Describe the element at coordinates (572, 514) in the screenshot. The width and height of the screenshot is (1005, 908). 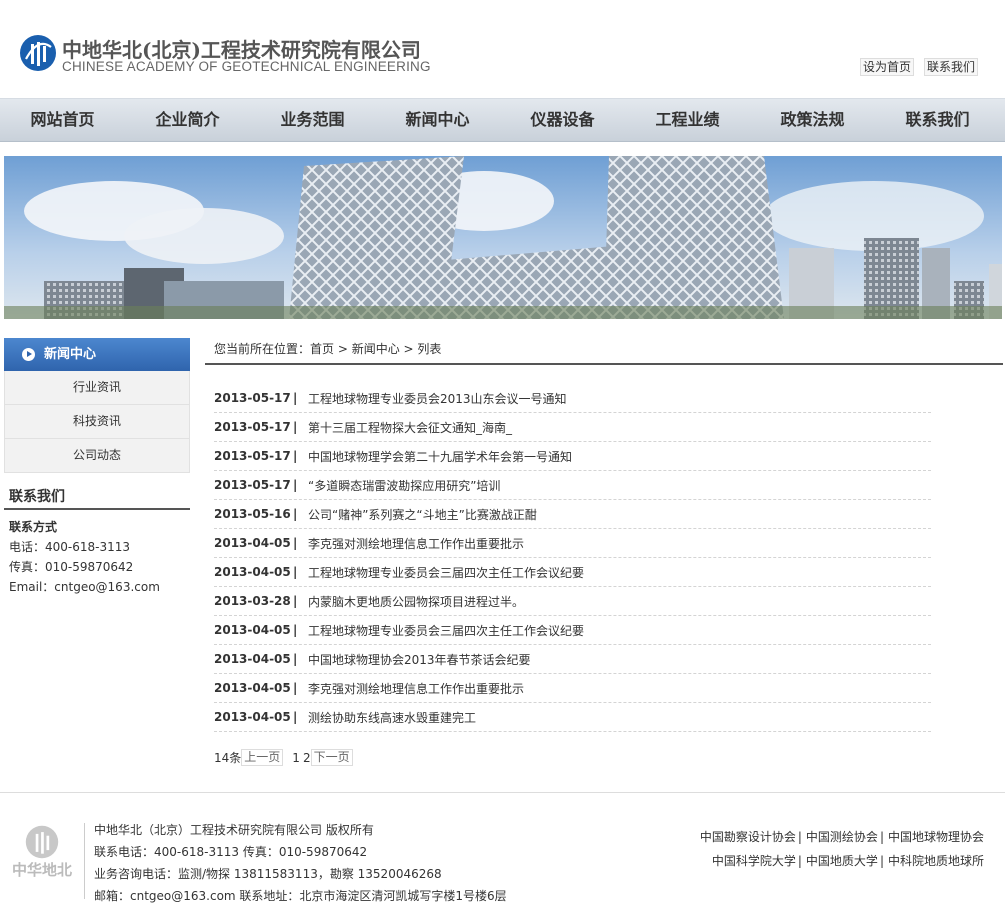
I see `news-item: 2013-05-16 | 公司“赌神”系列赛之“斗地主”比赛激战正酣` at that location.